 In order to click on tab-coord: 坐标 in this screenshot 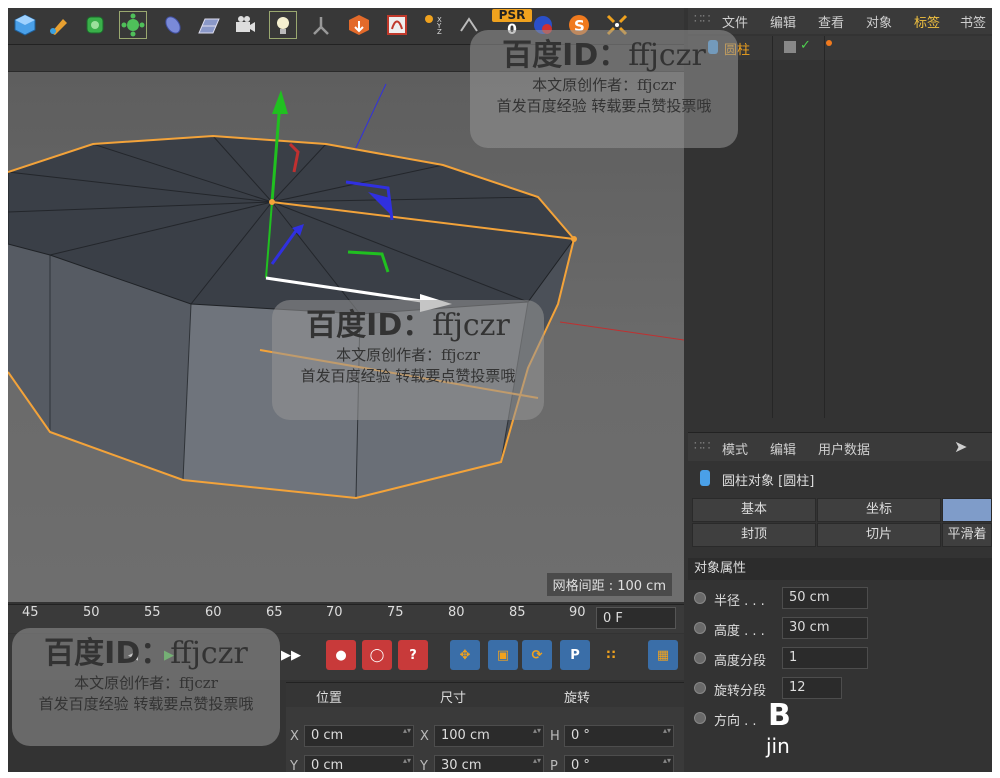, I will do `click(879, 510)`.